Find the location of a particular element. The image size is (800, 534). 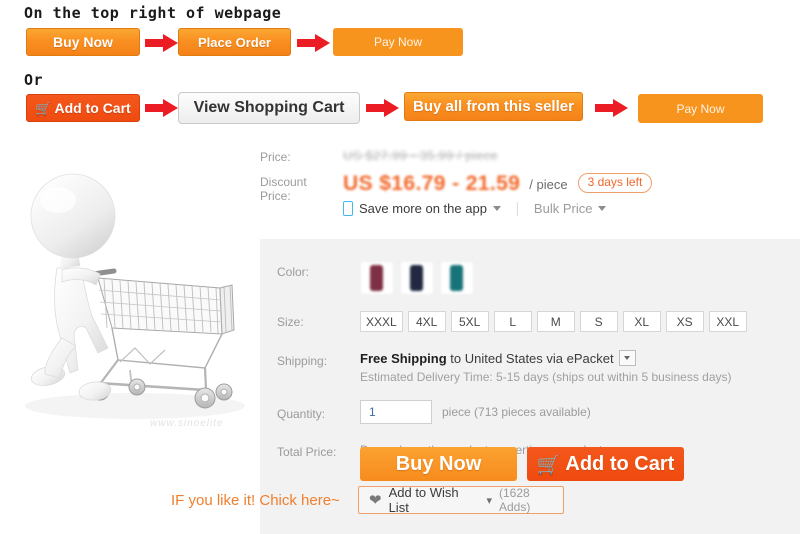

flow-button-place-order: Place Order is located at coordinates (234, 42).